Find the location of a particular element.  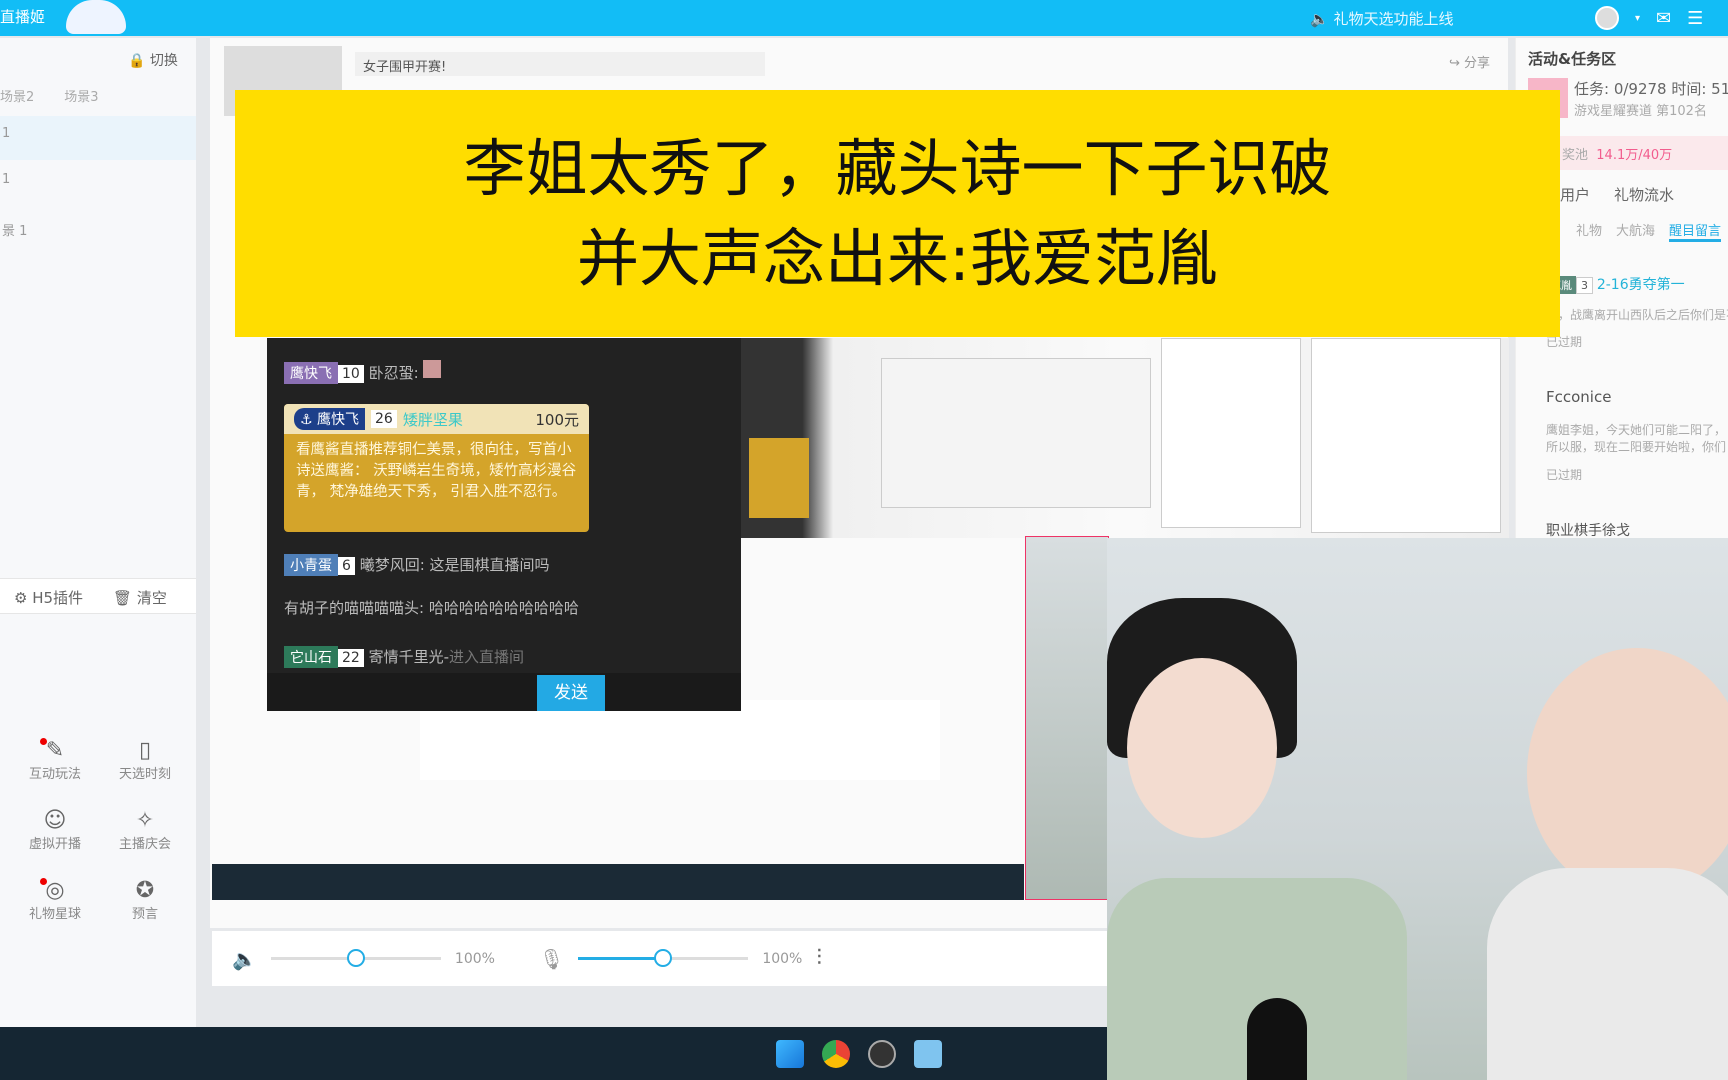

feature-prophecy: ✪ 预言 is located at coordinates (145, 900).